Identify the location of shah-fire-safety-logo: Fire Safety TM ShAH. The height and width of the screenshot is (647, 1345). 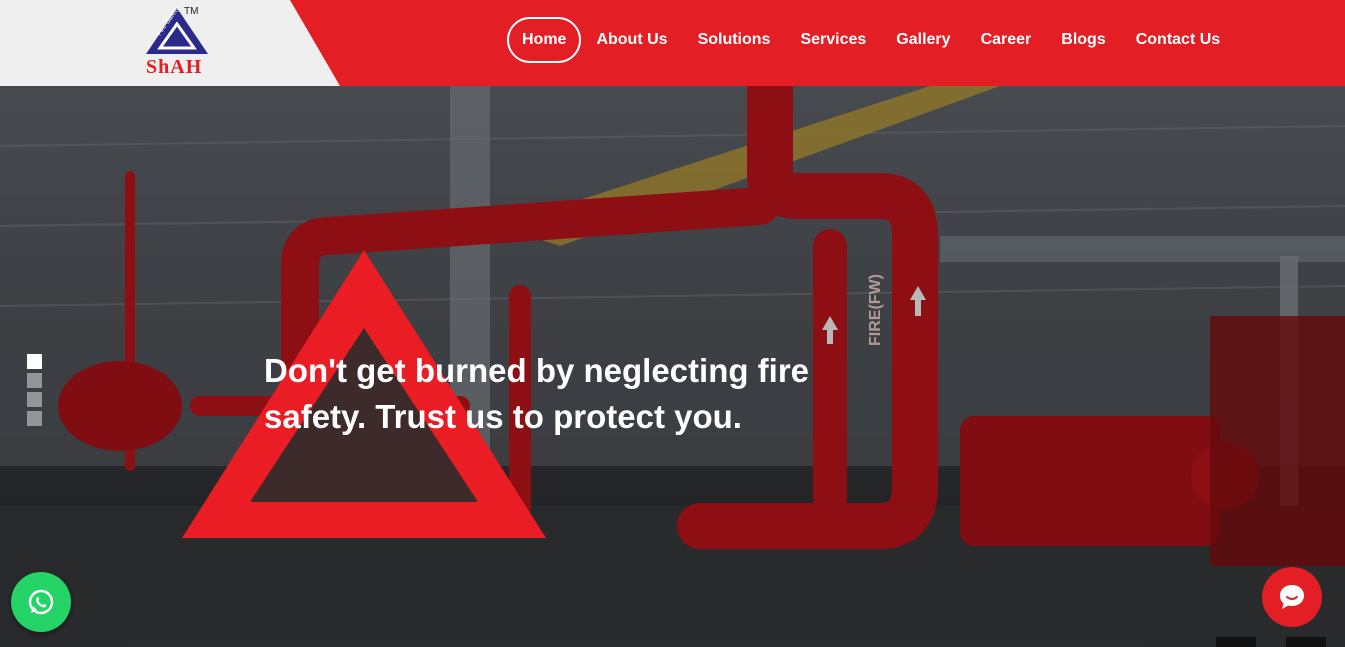
(177, 41).